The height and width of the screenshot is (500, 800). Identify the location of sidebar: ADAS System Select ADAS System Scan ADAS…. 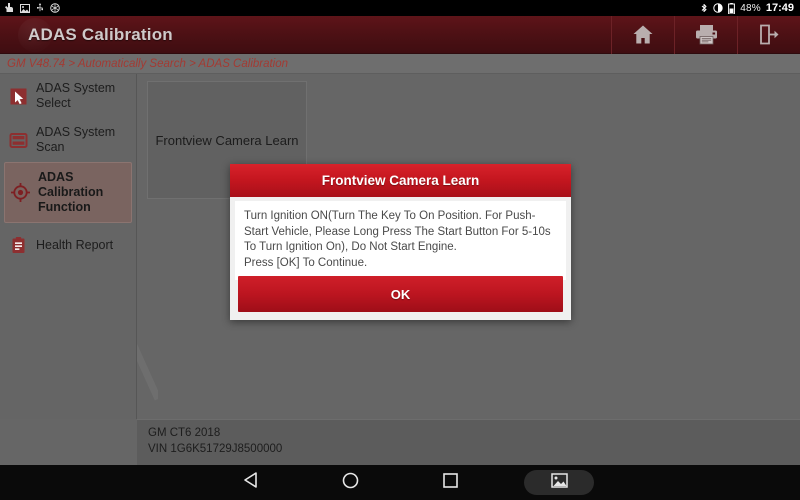
(68, 246).